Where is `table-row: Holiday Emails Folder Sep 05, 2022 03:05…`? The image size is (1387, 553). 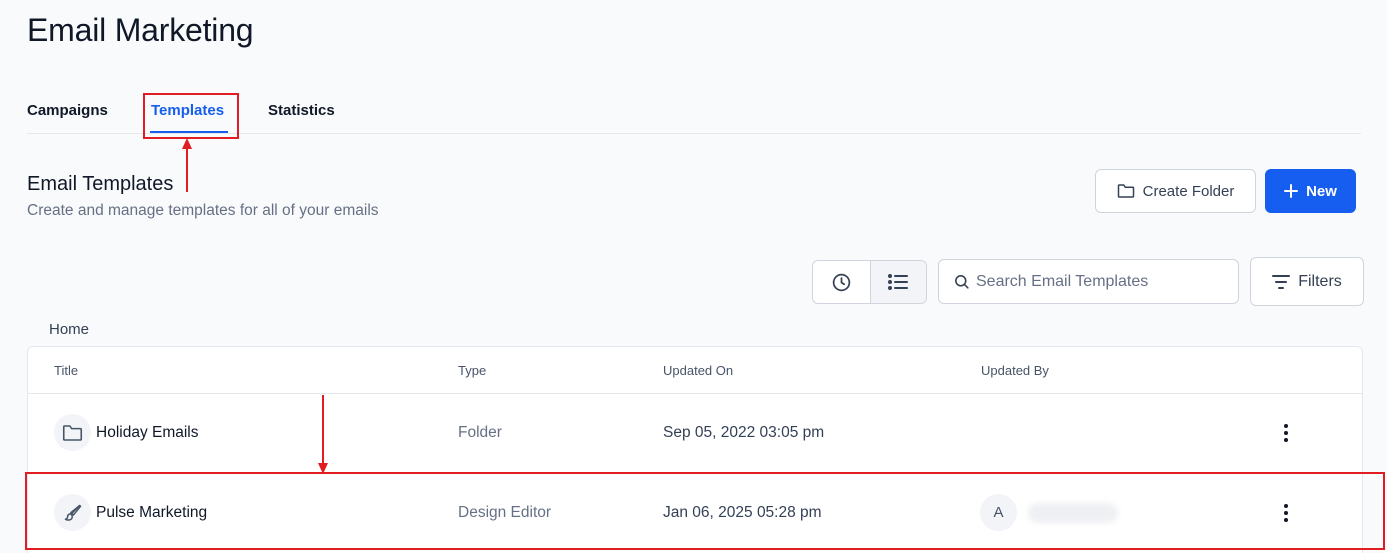 table-row: Holiday Emails Folder Sep 05, 2022 03:05… is located at coordinates (695, 434).